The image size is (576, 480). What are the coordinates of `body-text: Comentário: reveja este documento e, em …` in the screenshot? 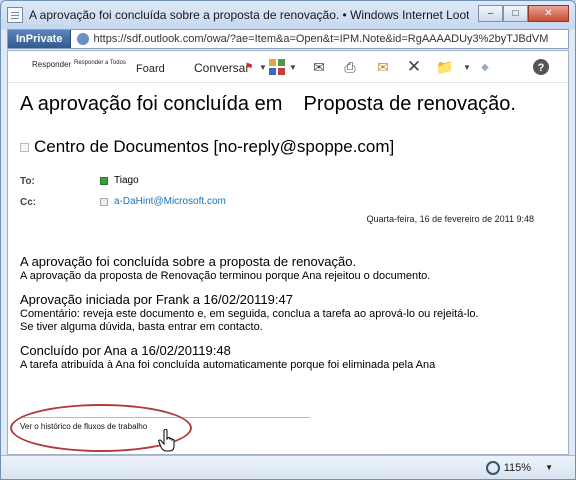 It's located at (249, 314).